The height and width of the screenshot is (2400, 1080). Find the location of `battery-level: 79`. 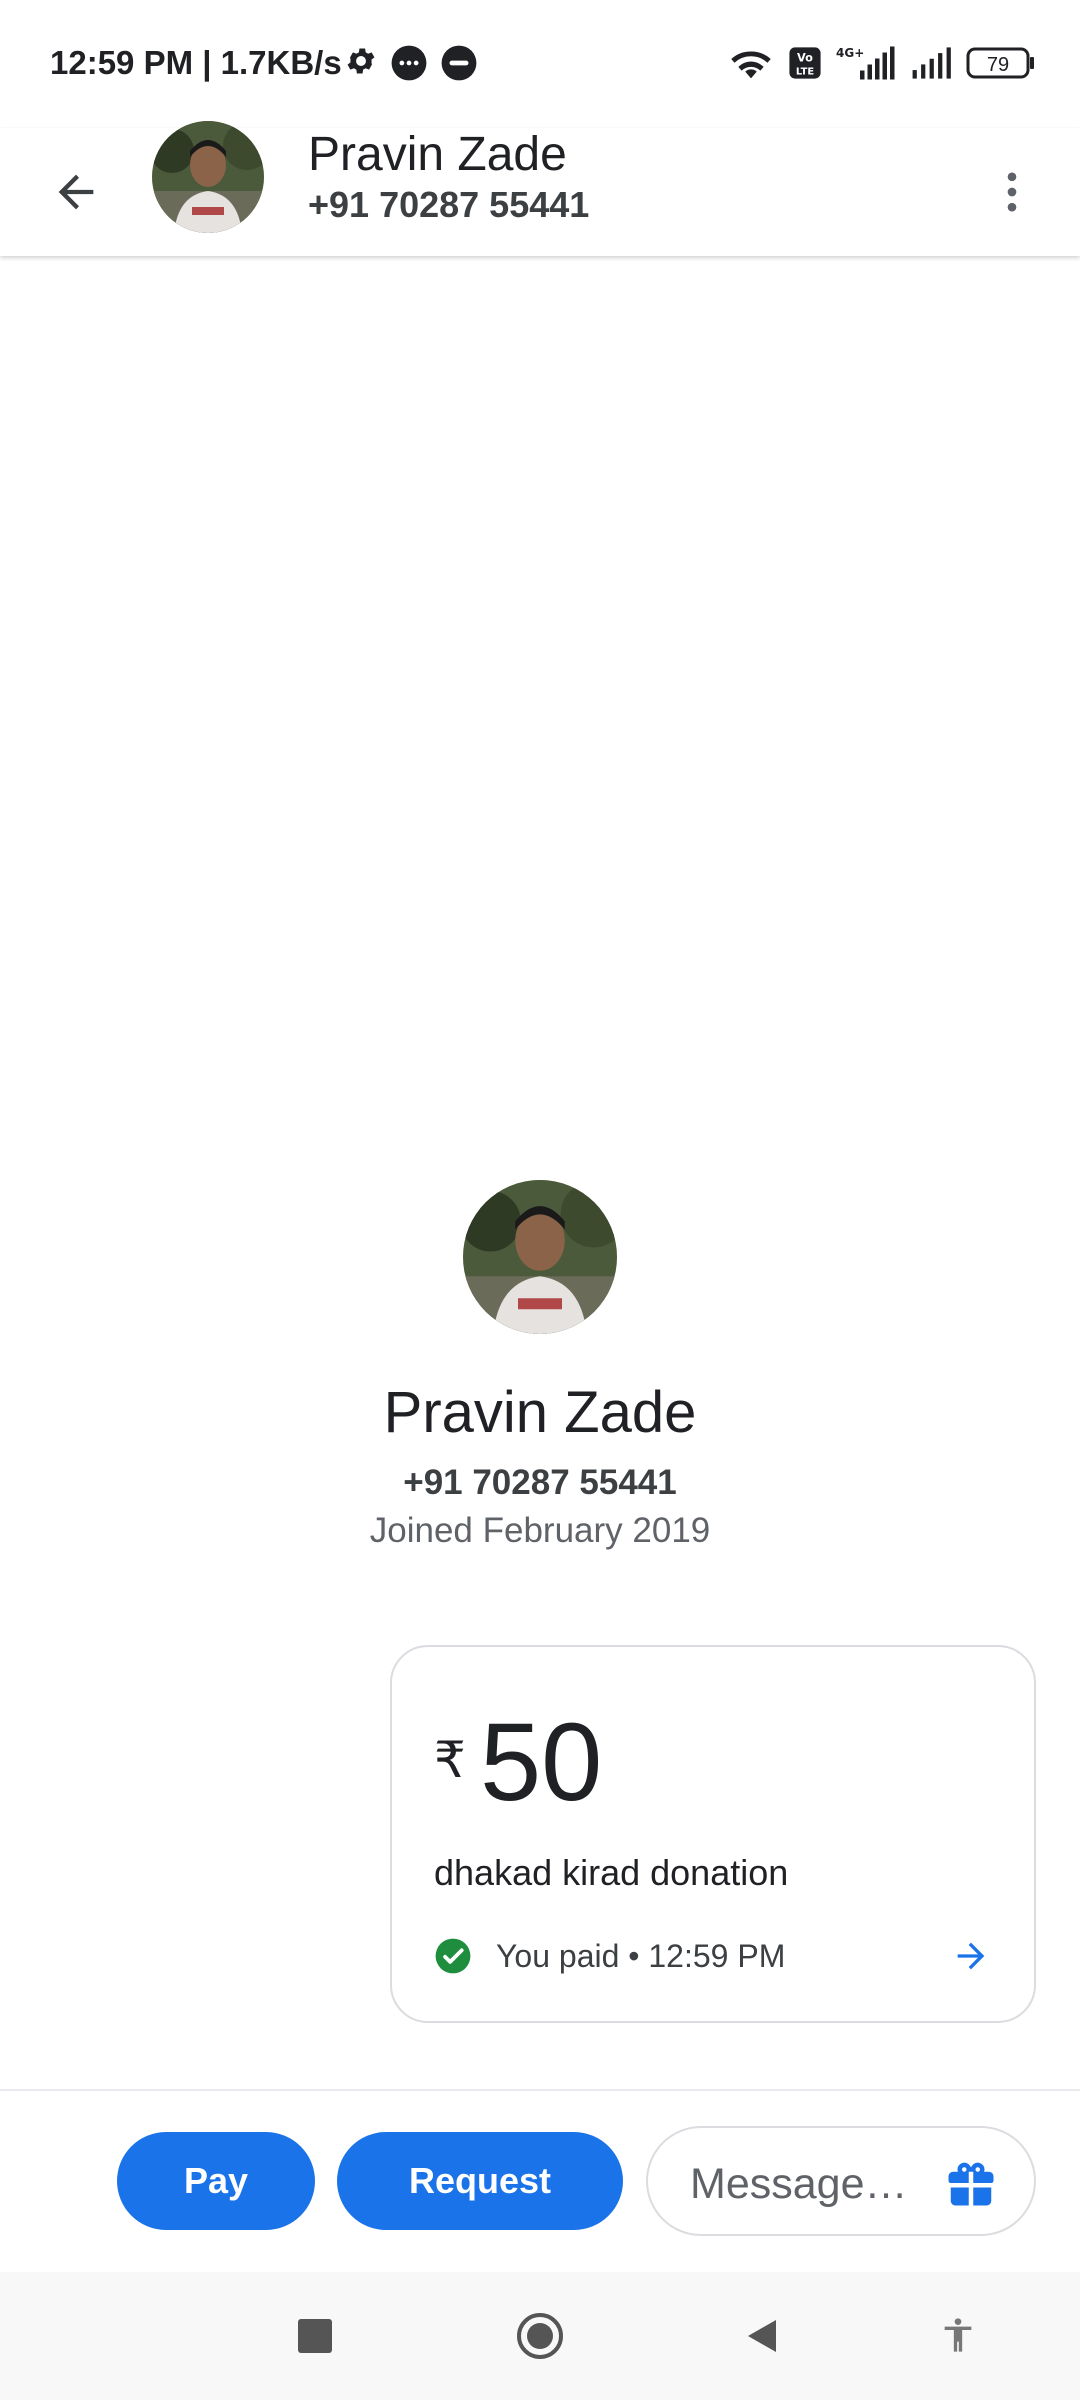

battery-level: 79 is located at coordinates (998, 65).